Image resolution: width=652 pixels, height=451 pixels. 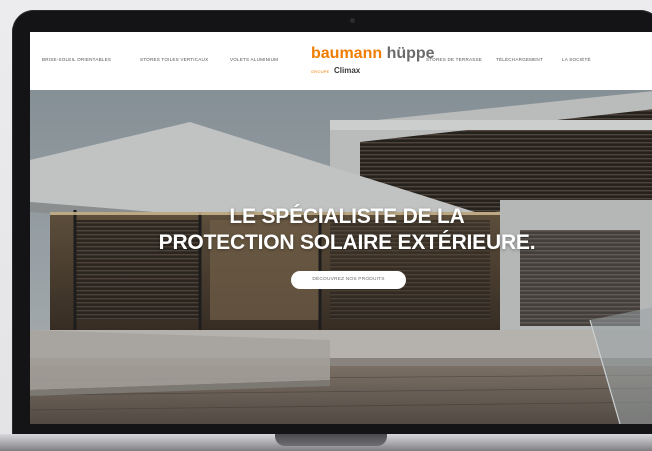 I want to click on laptop-notch, so click(x=331, y=440).